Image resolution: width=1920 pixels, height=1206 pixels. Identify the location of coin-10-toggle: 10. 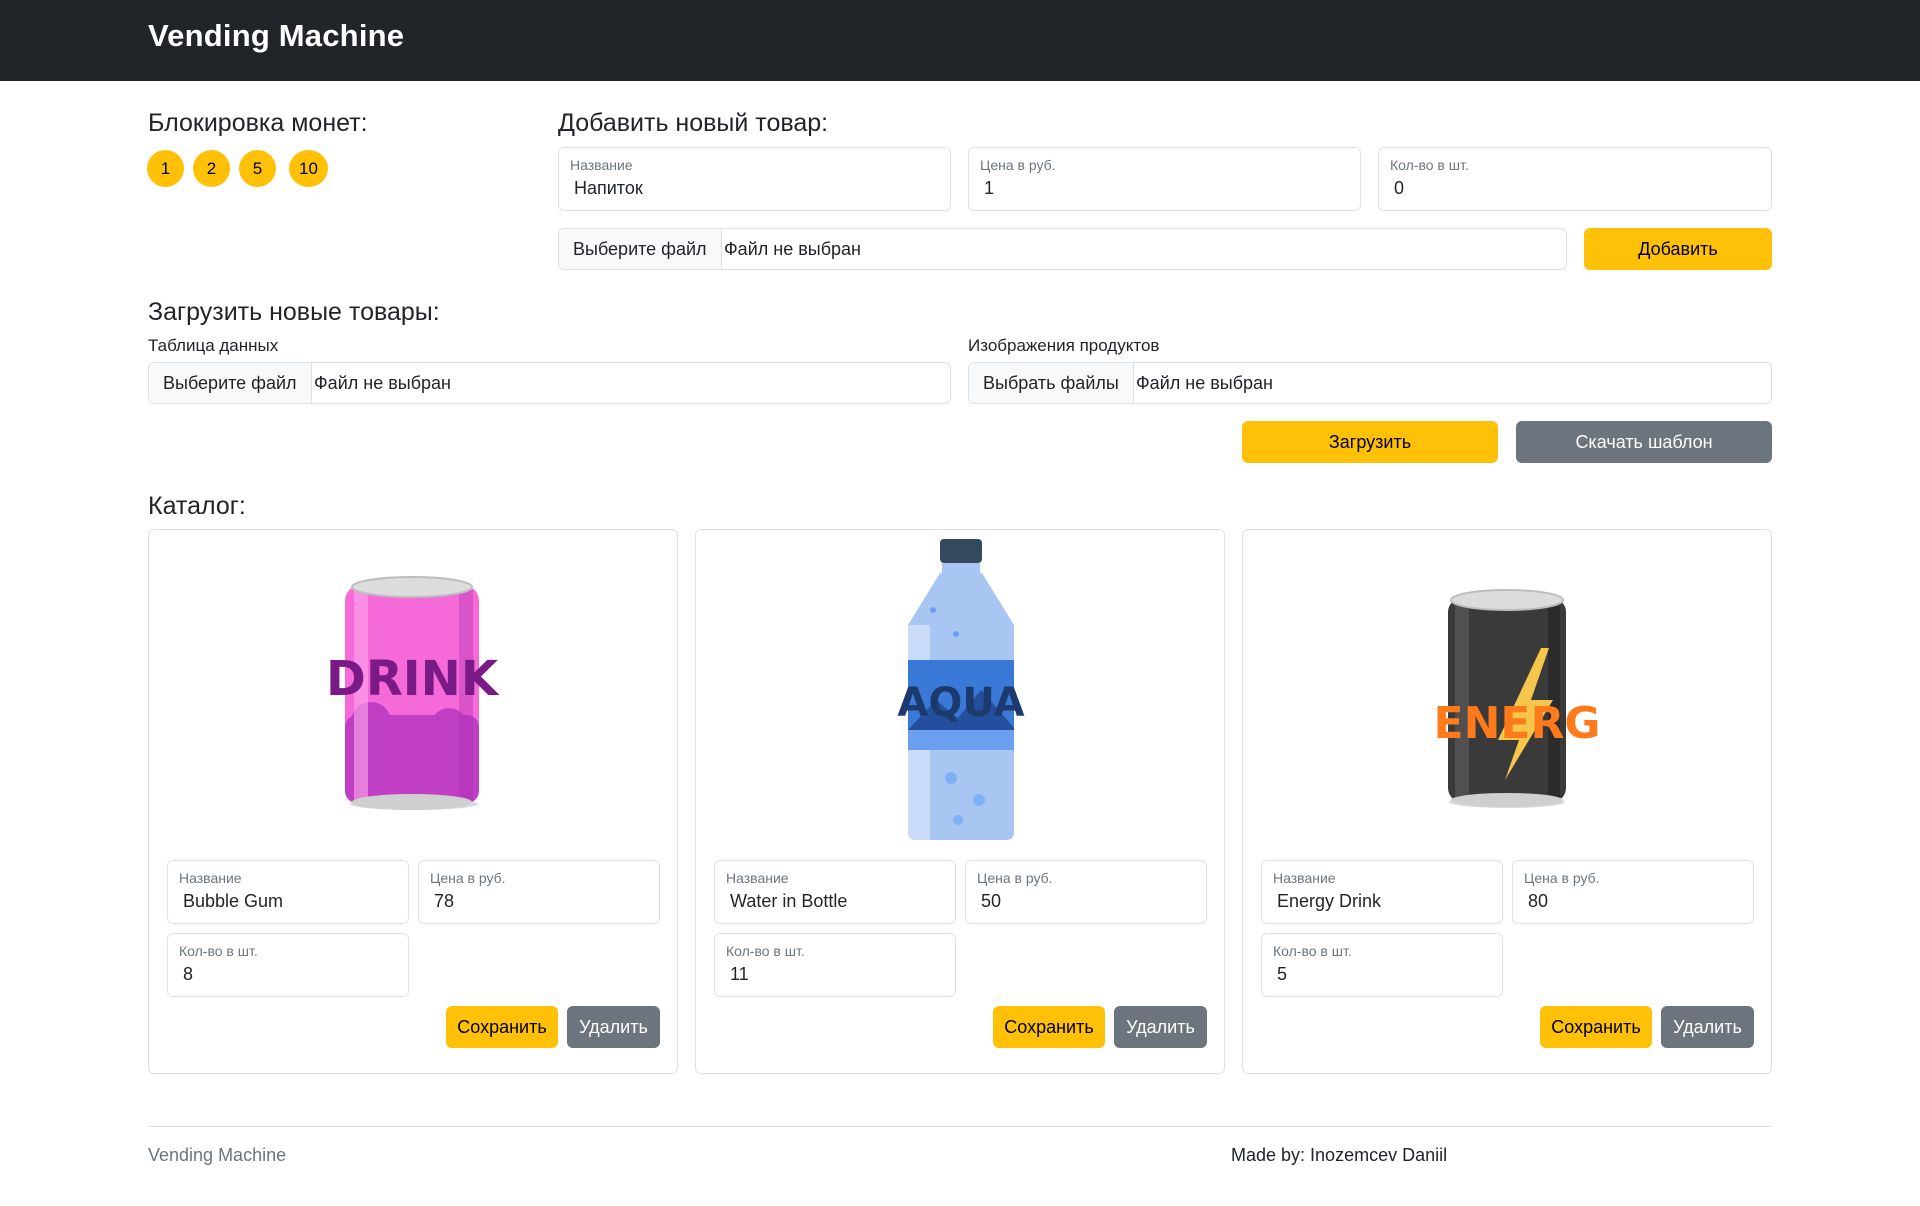
(308, 168).